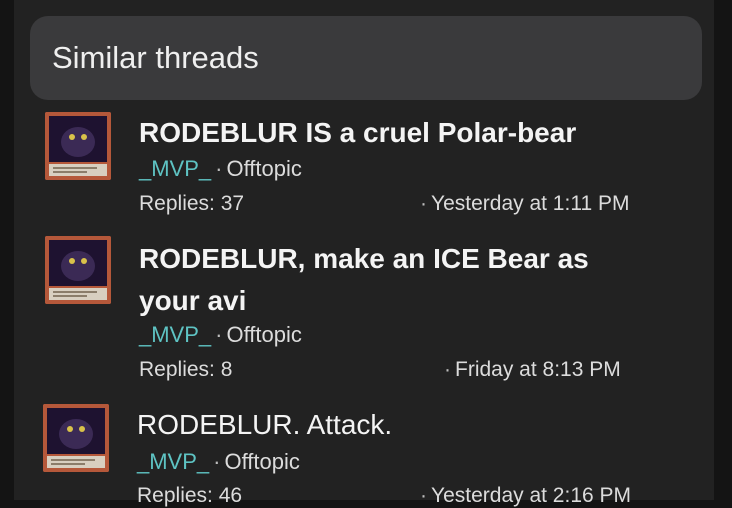 This screenshot has height=508, width=732. What do you see at coordinates (399, 133) in the screenshot?
I see `thread-title: RODEBLUR IS a cruel Polar-bear` at bounding box center [399, 133].